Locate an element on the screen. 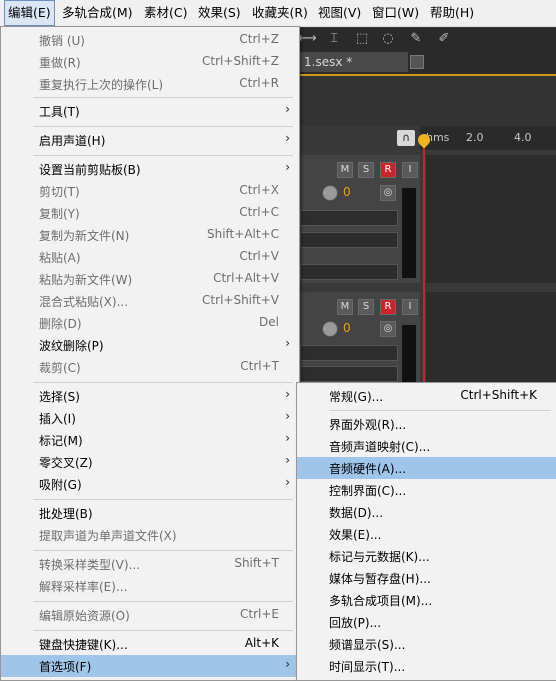  menu-item-label: 零交叉(Z) is located at coordinates (66, 463).